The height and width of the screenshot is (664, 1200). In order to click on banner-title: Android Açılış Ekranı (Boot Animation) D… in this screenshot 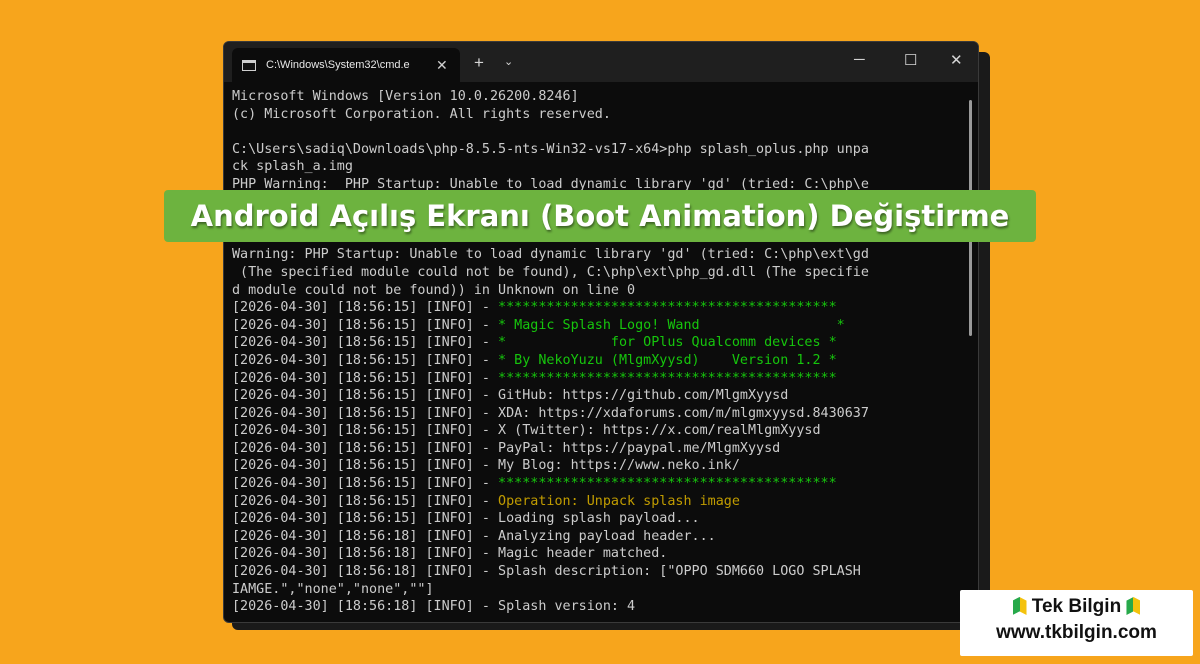, I will do `click(600, 216)`.